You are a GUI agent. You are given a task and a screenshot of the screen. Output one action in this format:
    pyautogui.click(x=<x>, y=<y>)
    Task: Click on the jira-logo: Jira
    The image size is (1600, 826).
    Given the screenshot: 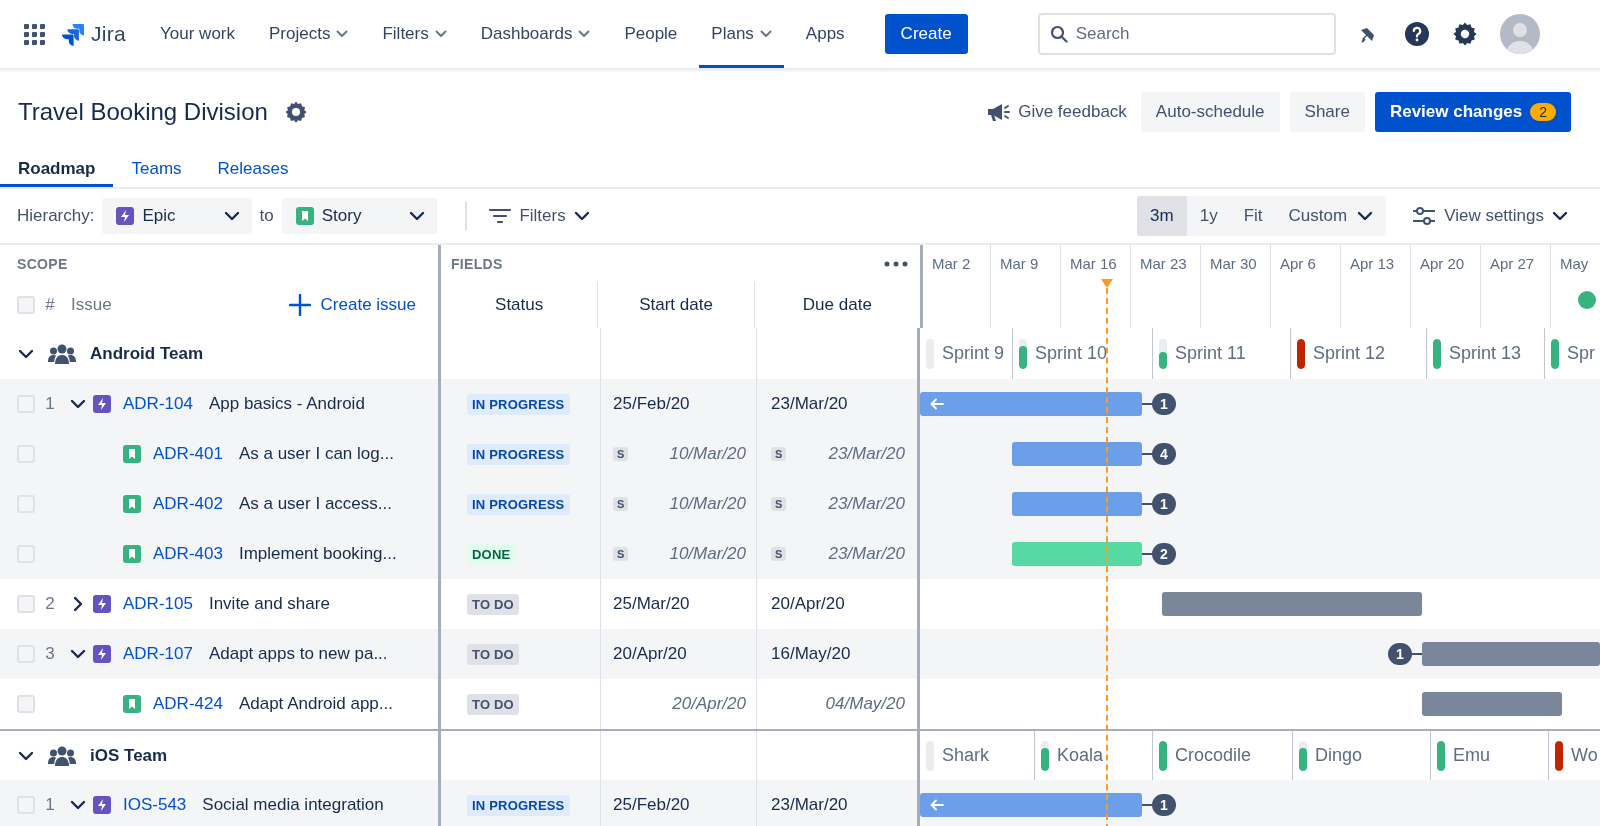 What is the action you would take?
    pyautogui.click(x=94, y=34)
    